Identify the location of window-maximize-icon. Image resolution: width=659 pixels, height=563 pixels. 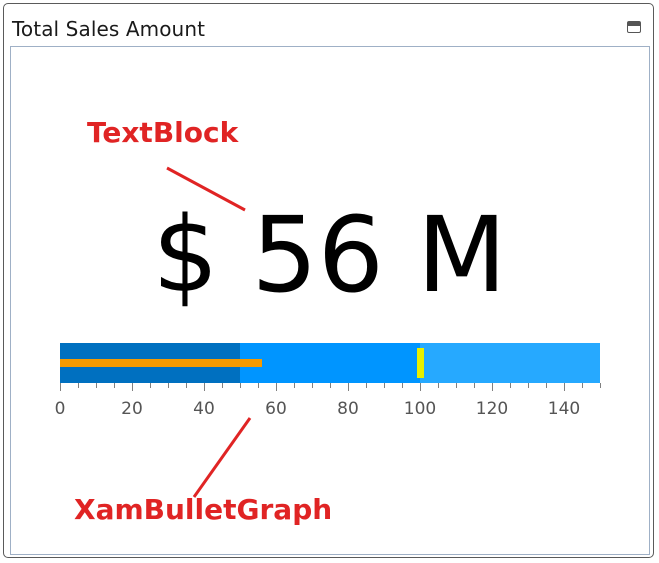
(634, 27).